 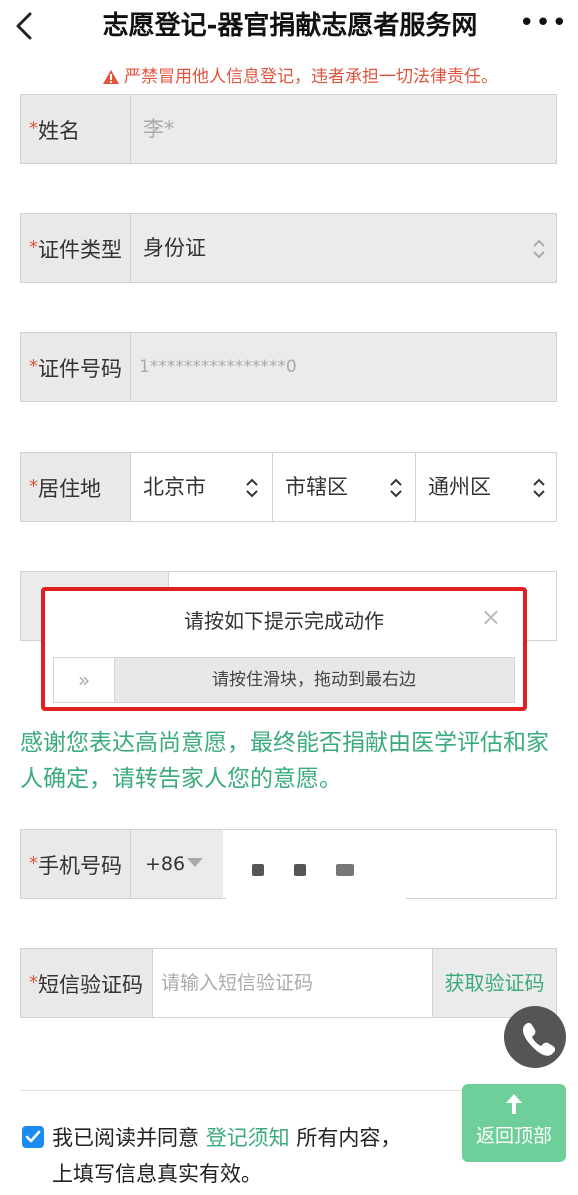 I want to click on back-to-top-label: 返回顶部, so click(x=513, y=1136).